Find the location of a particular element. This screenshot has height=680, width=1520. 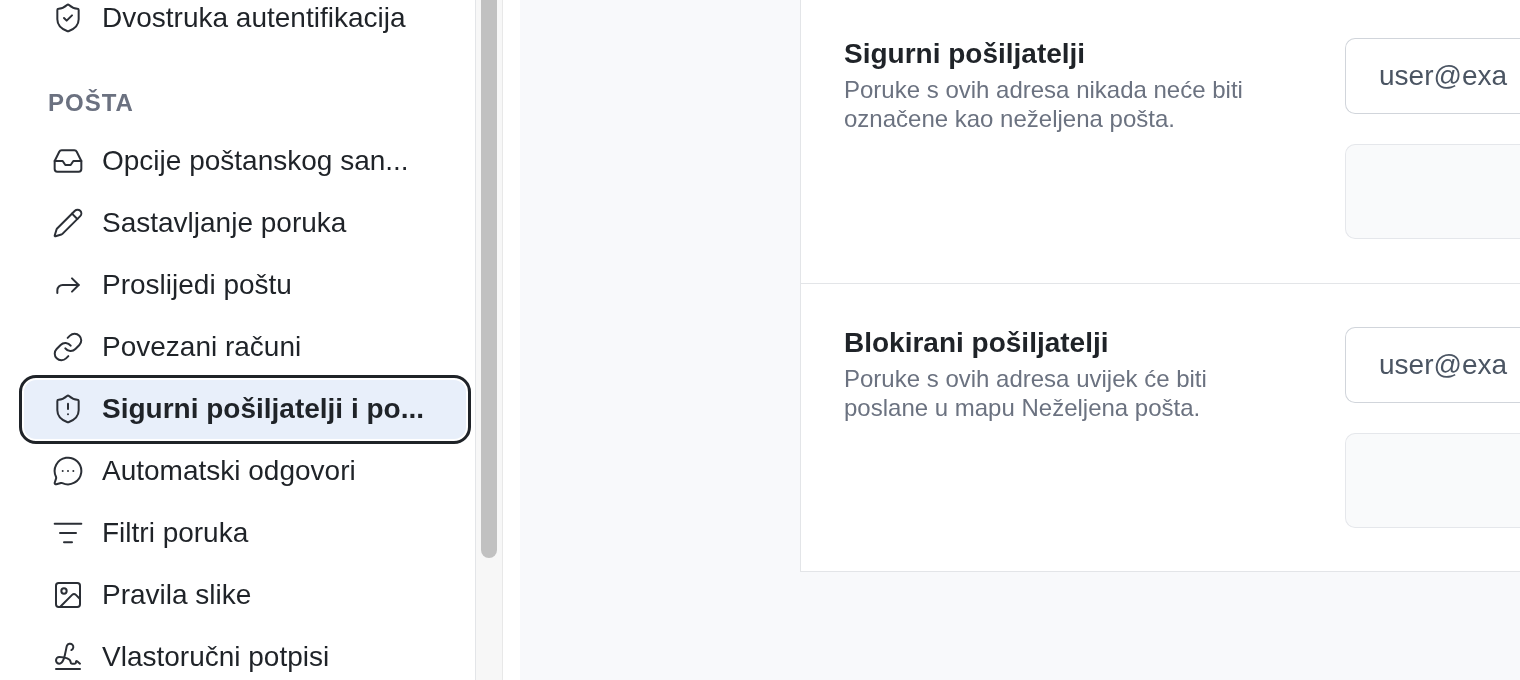

sidebar-item: Sastavljanje poruka is located at coordinates (245, 223).